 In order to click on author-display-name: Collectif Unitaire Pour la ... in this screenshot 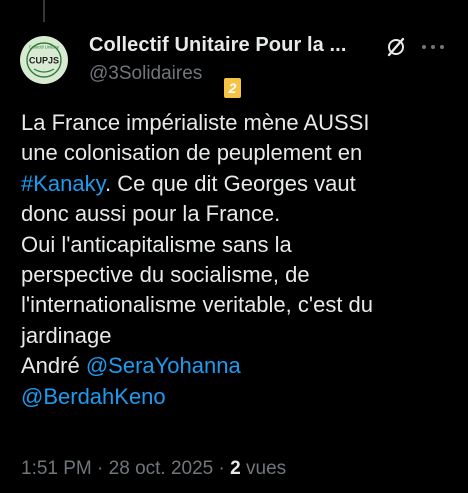, I will do `click(218, 45)`.